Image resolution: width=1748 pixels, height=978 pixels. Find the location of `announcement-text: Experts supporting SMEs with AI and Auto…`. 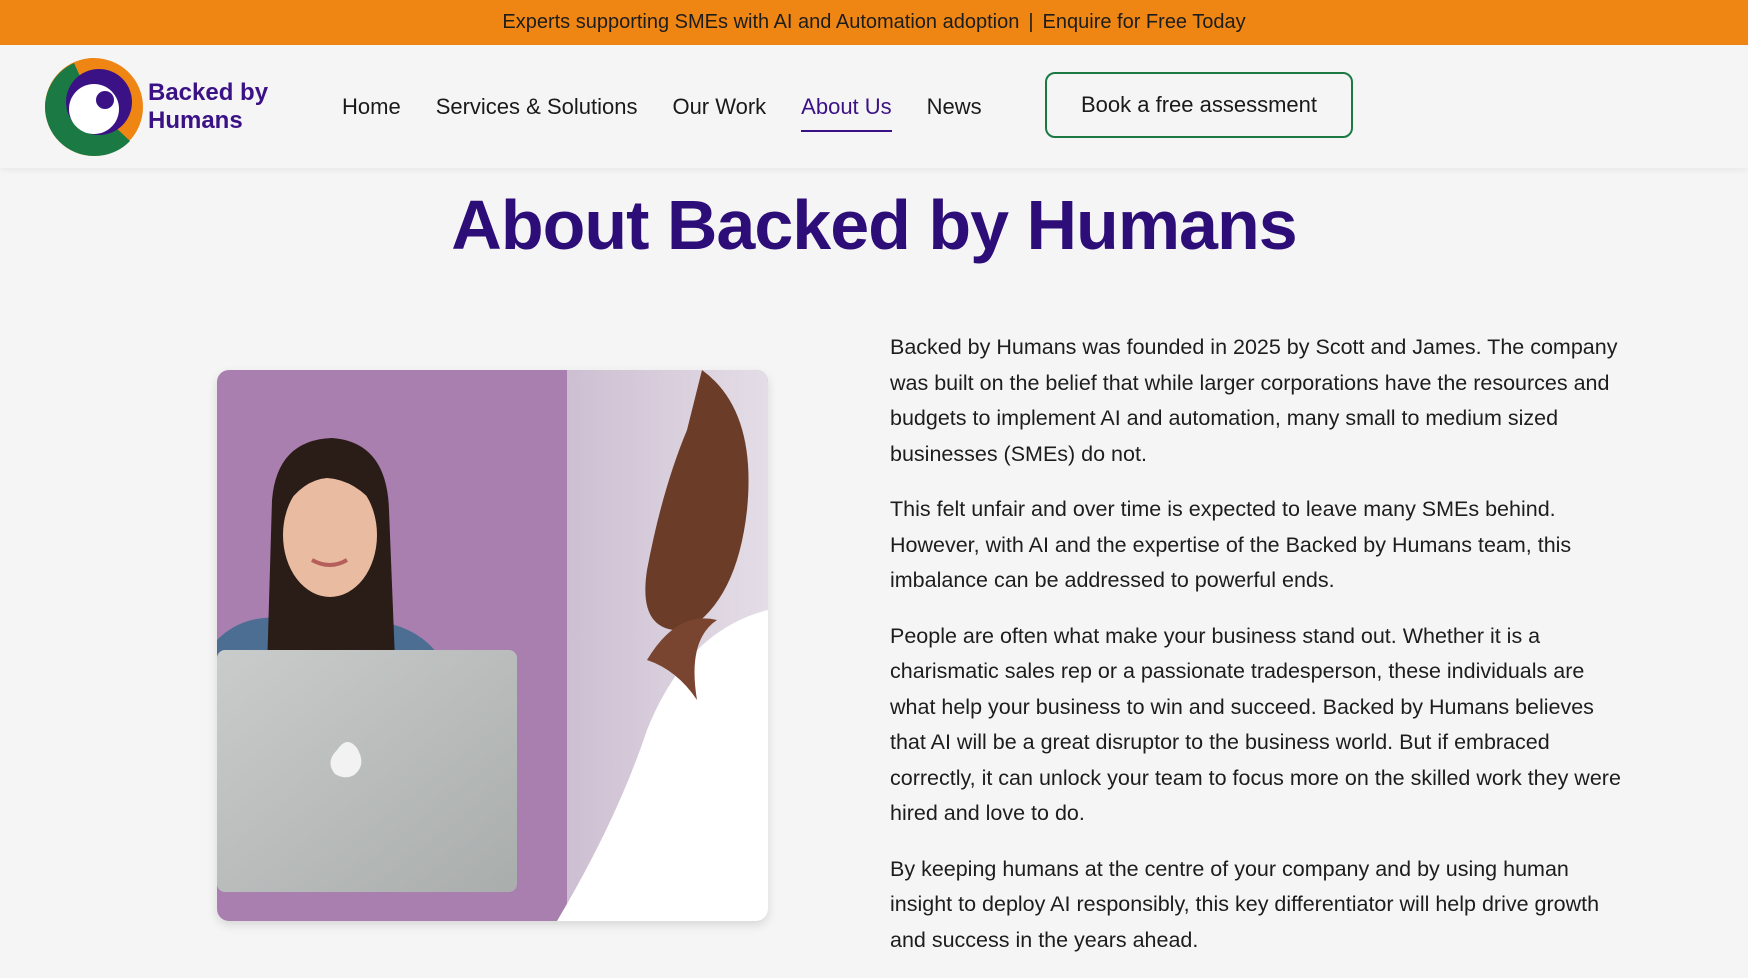

announcement-text: Experts supporting SMEs with AI and Auto… is located at coordinates (761, 22).